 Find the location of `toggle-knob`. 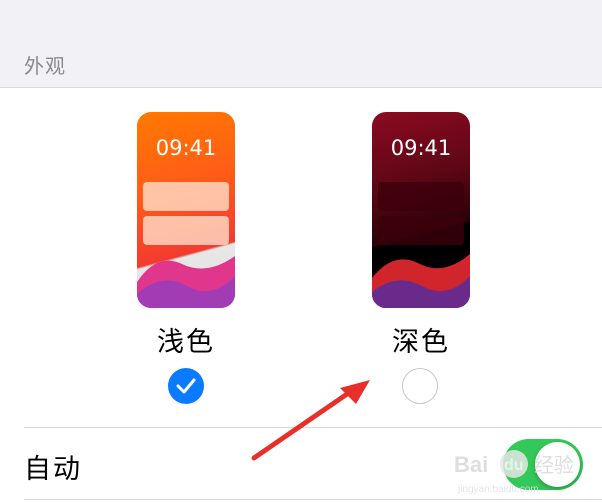

toggle-knob is located at coordinates (557, 464).